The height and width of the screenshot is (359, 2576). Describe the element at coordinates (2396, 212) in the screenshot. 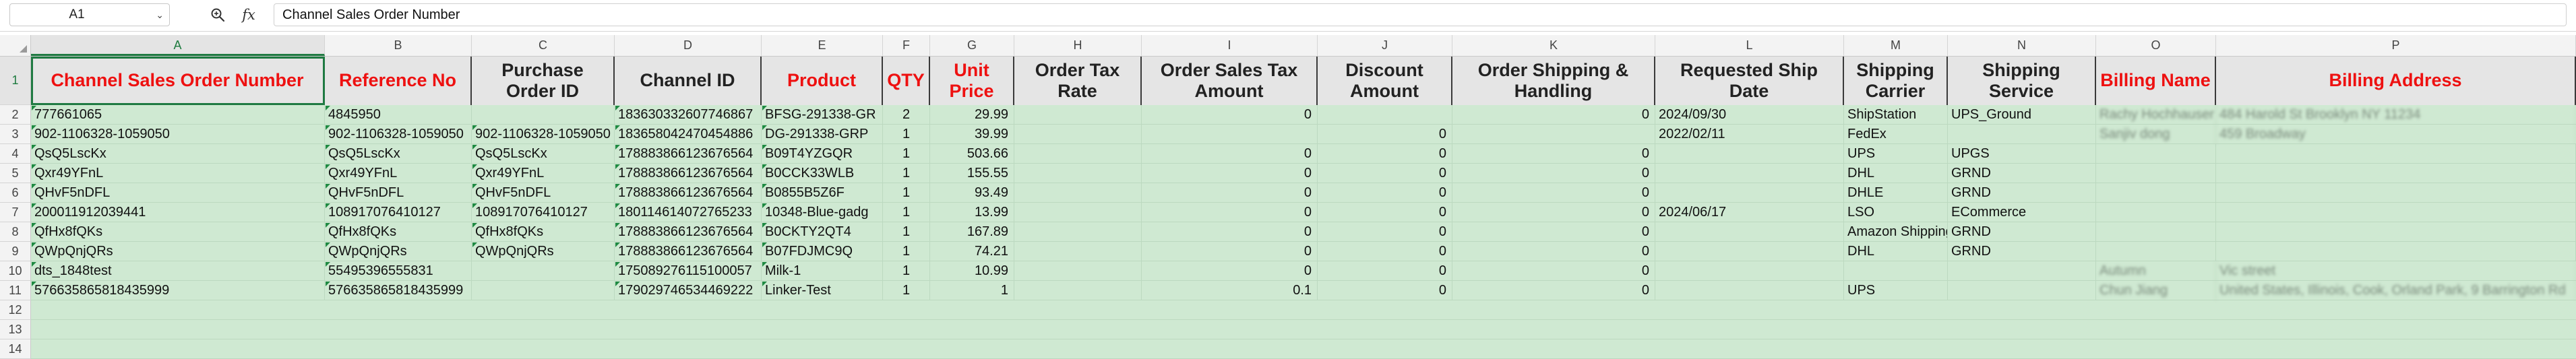

I see `cell-p7` at that location.